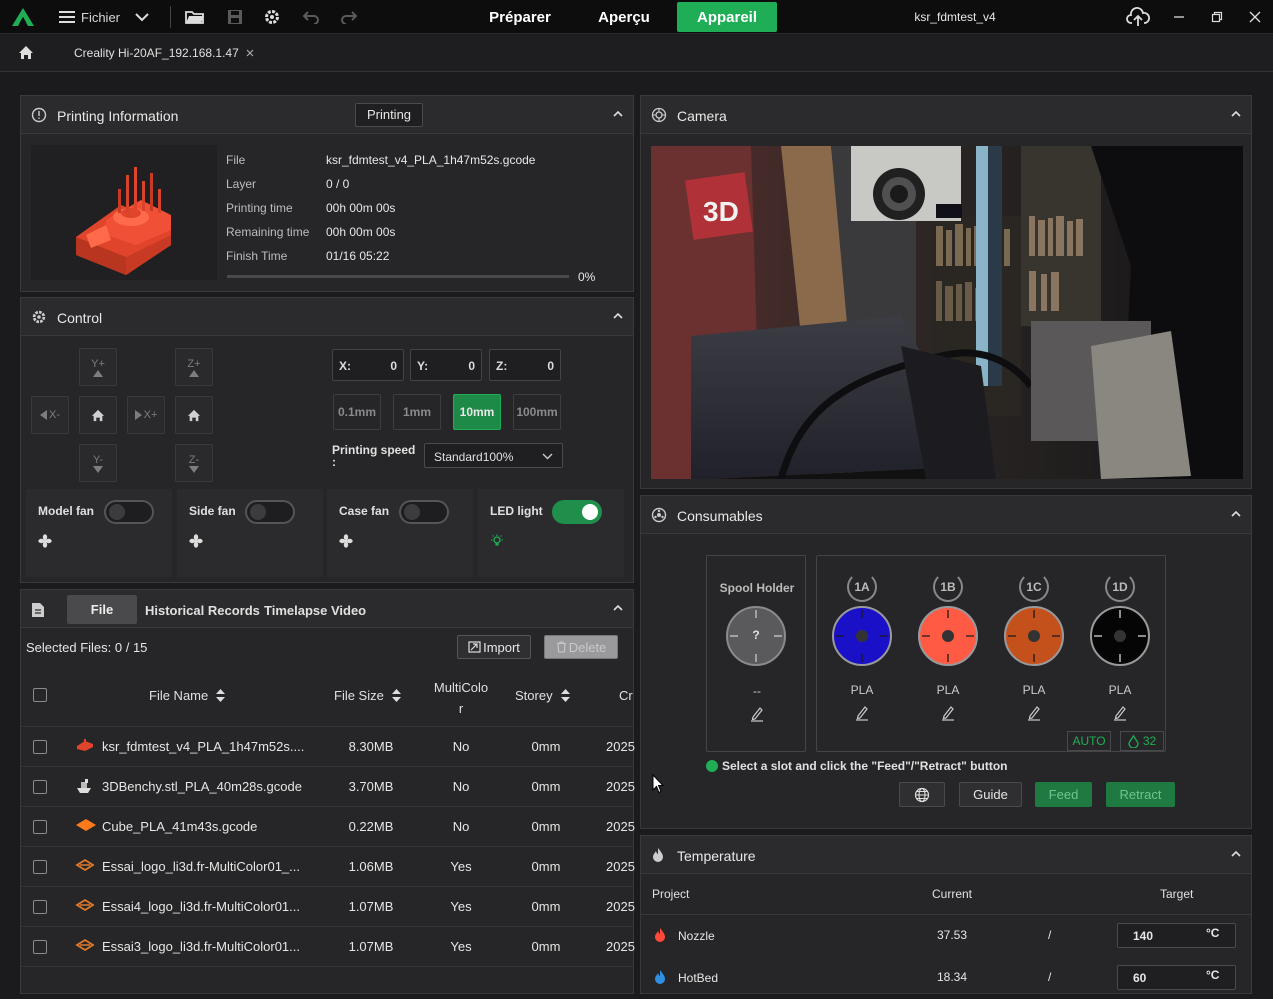  Describe the element at coordinates (98, 373) in the screenshot. I see `arrow-up-icon` at that location.